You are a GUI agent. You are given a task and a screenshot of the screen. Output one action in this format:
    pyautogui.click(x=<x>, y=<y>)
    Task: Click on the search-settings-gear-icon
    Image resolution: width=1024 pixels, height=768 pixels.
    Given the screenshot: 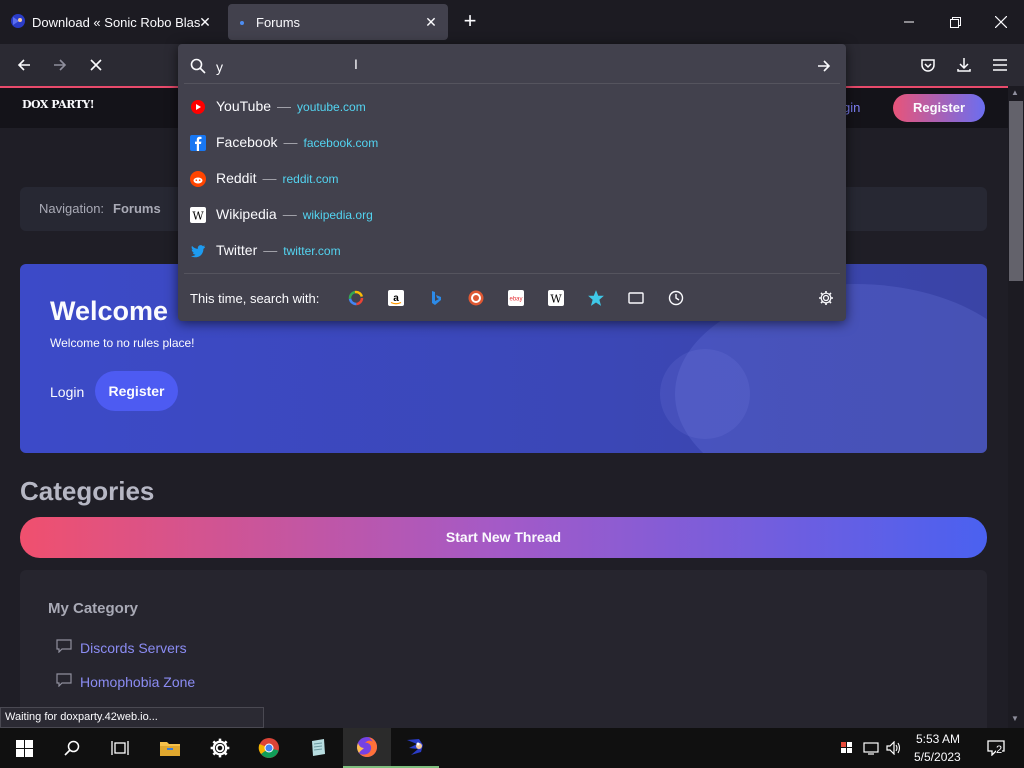 What is the action you would take?
    pyautogui.click(x=826, y=298)
    